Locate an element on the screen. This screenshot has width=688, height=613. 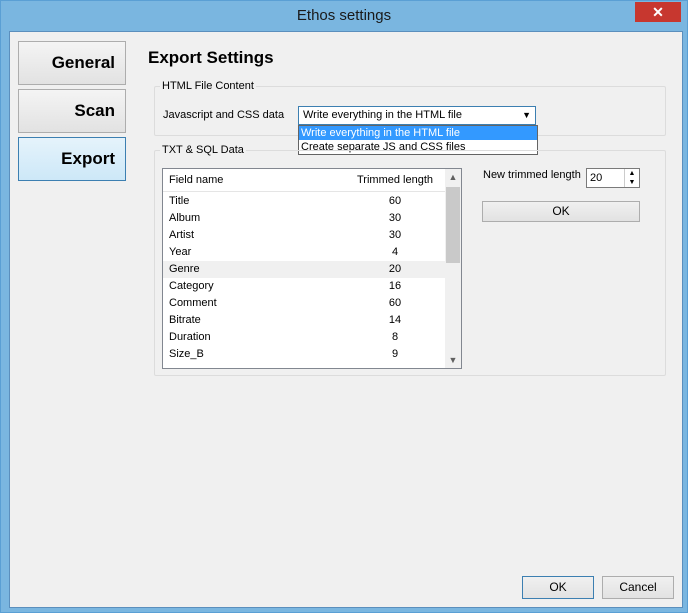
scrollbar-thumb is located at coordinates (453, 225).